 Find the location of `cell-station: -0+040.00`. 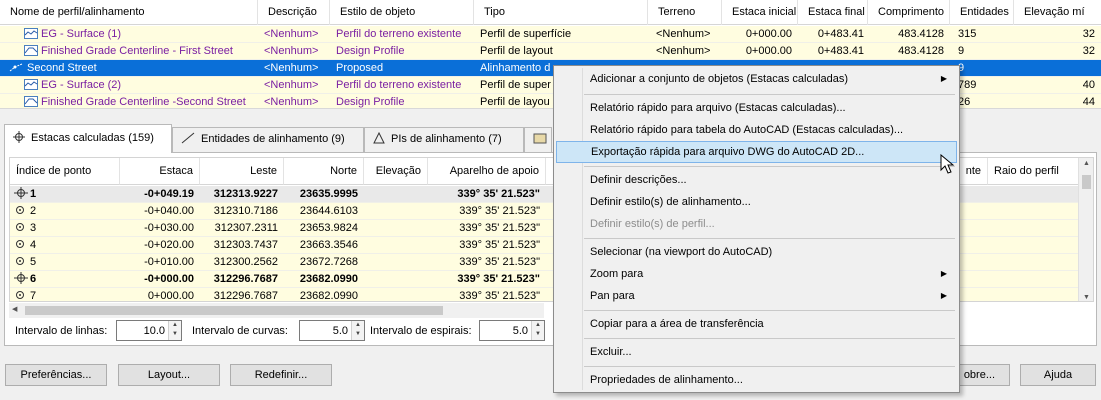

cell-station: -0+040.00 is located at coordinates (169, 211).